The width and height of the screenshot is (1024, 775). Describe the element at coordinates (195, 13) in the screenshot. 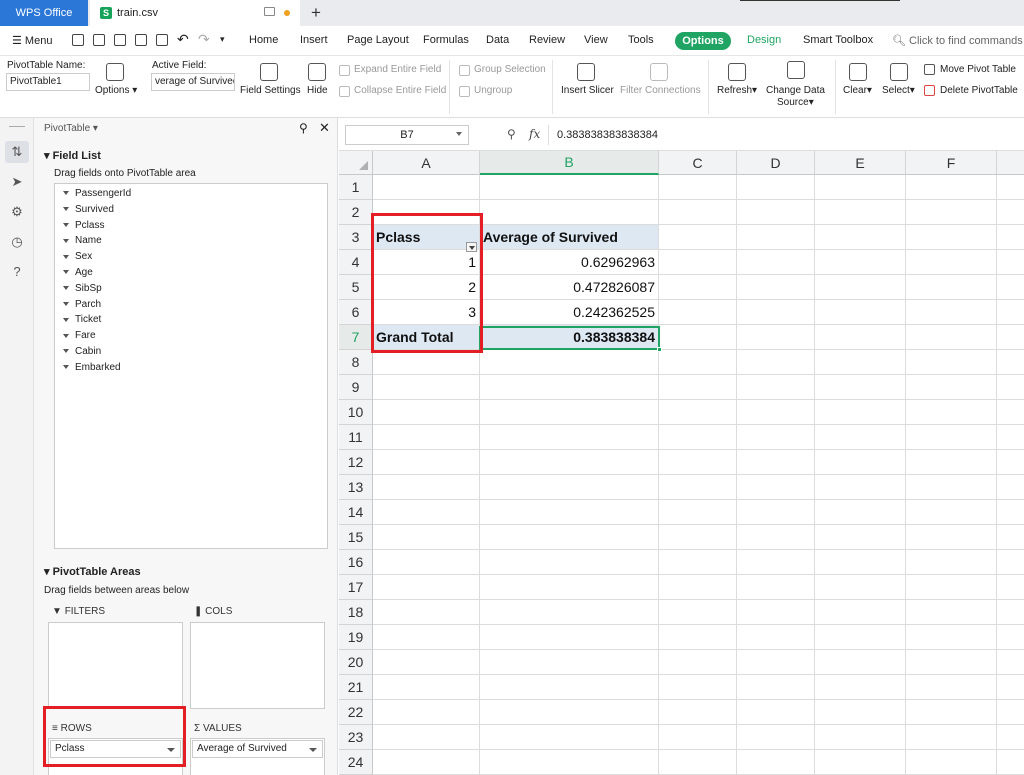

I see `file-tab-train-csv: S train.csv` at that location.